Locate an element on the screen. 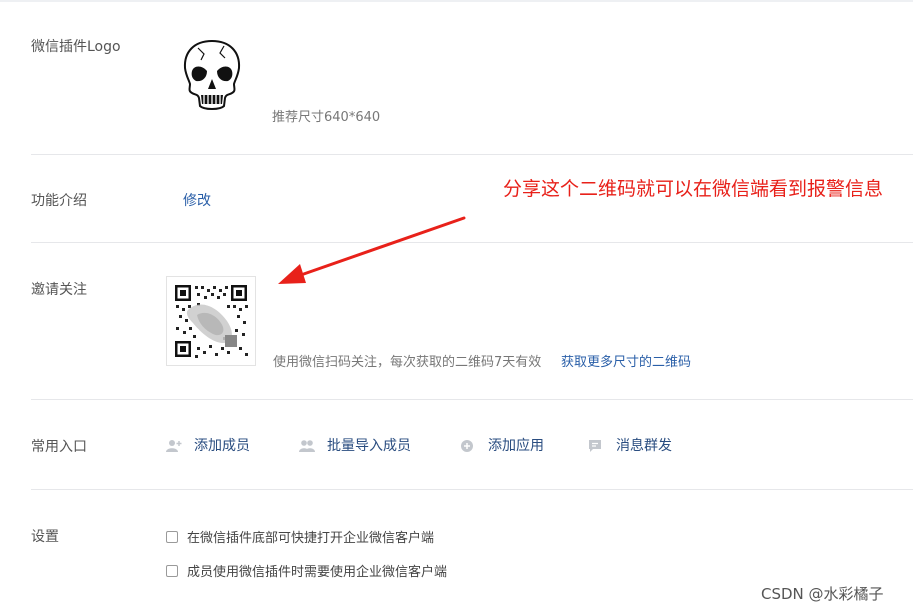  plugin-logo-image is located at coordinates (212, 76).